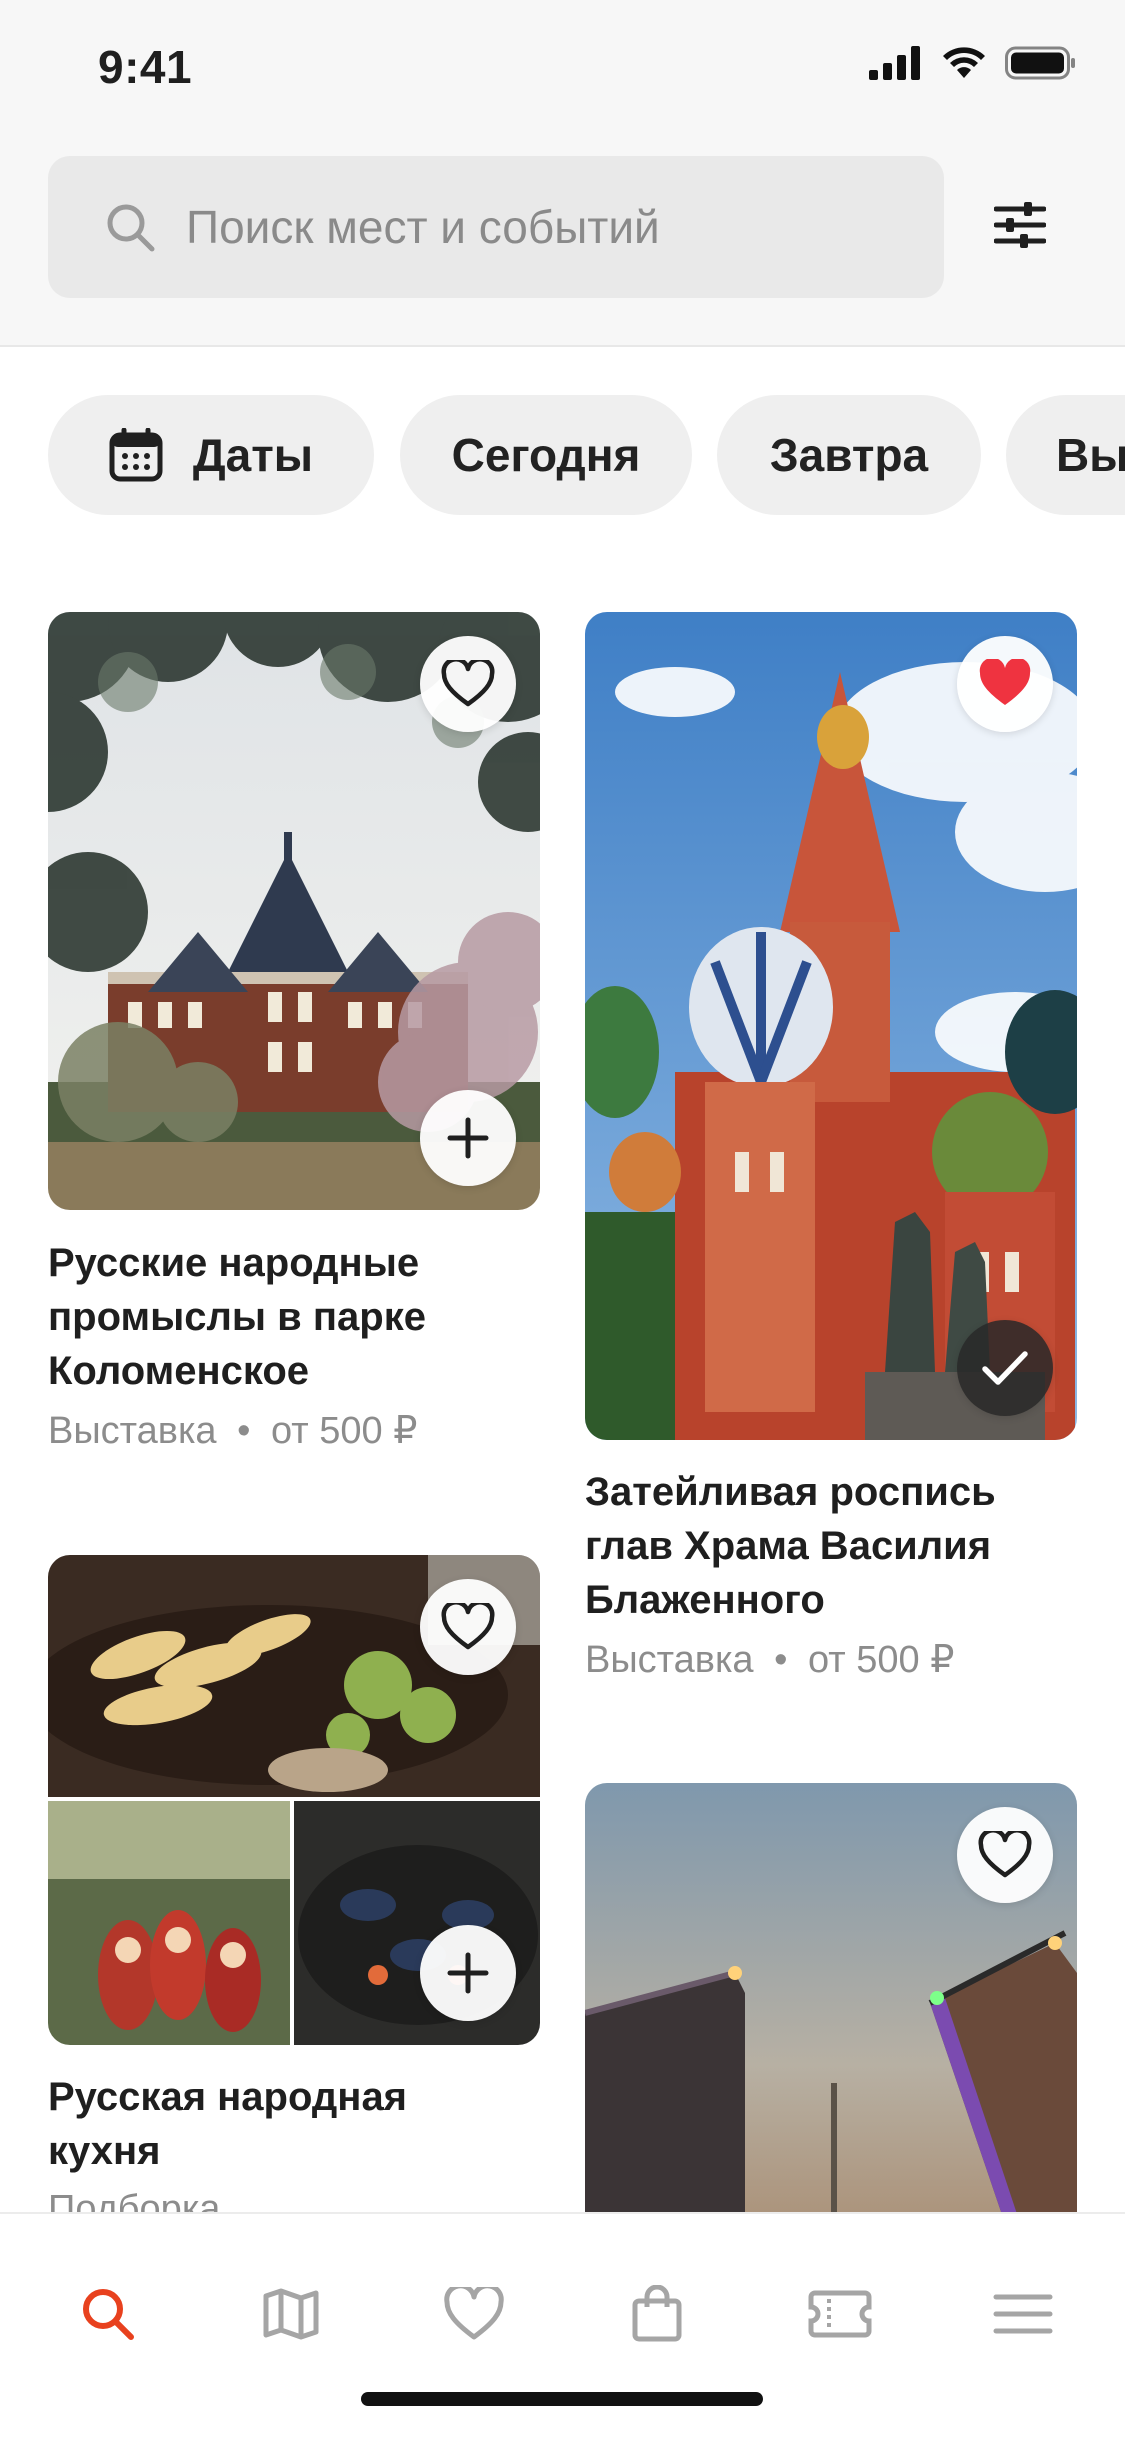 The height and width of the screenshot is (2438, 1125). Describe the element at coordinates (237, 1317) in the screenshot. I see `title-line: промыслы в парке` at that location.